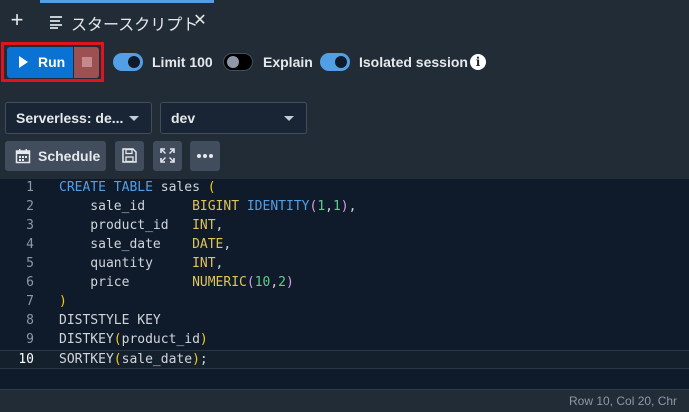  Describe the element at coordinates (344, 340) in the screenshot. I see `code-line: 9 DISTKEY(product_id)` at that location.